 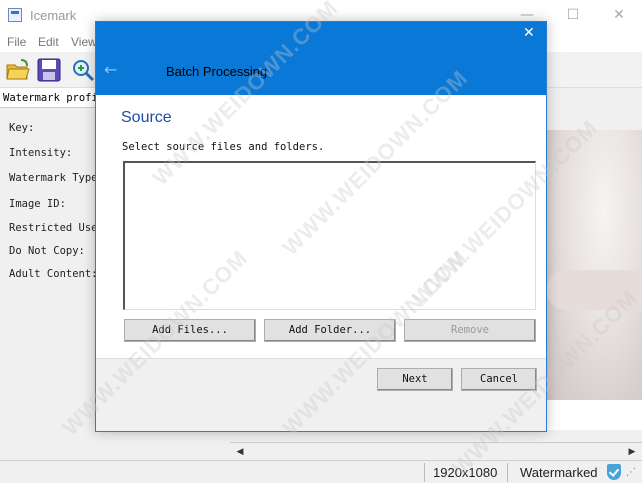 What do you see at coordinates (22, 128) in the screenshot?
I see `field-key: Key:` at bounding box center [22, 128].